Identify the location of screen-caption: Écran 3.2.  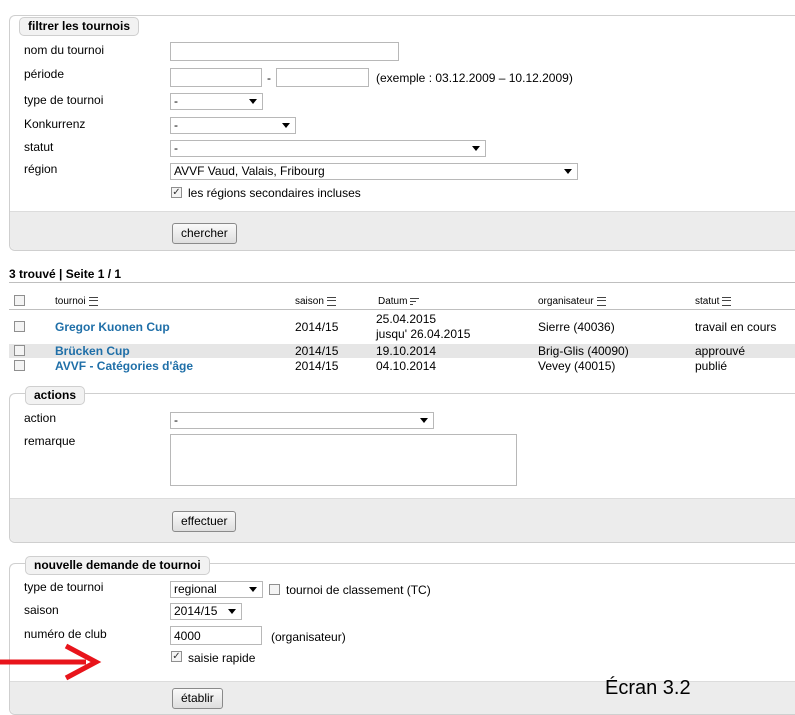
(648, 688).